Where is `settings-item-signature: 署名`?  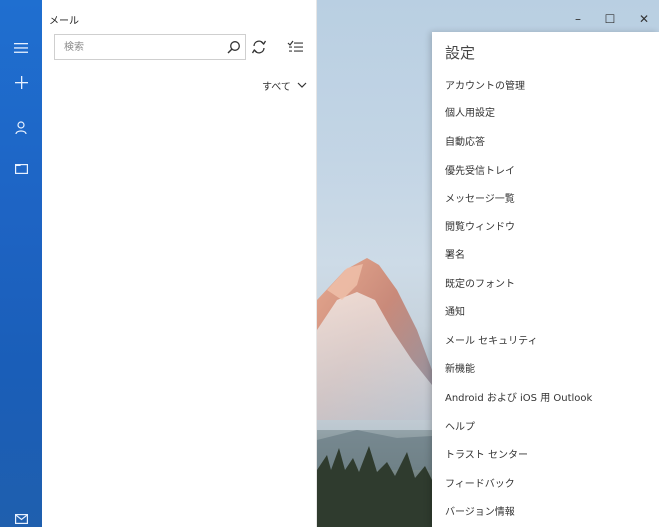 settings-item-signature: 署名 is located at coordinates (455, 253).